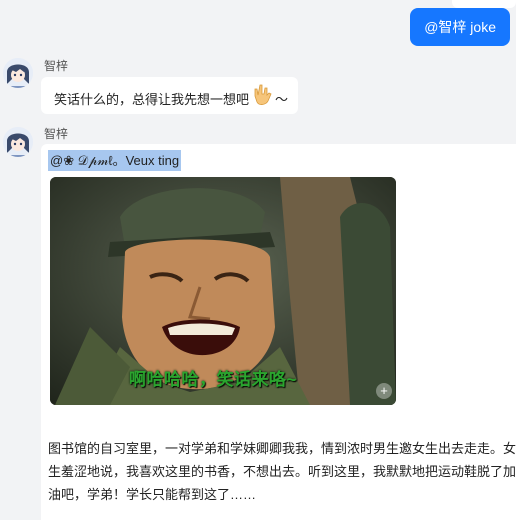 The width and height of the screenshot is (516, 520). What do you see at coordinates (282, 99) in the screenshot?
I see `tilde-text: ～` at bounding box center [282, 99].